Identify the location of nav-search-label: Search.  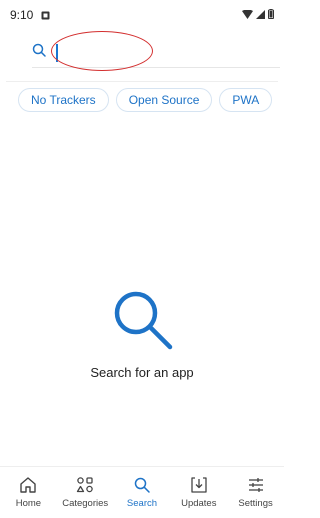
(142, 503).